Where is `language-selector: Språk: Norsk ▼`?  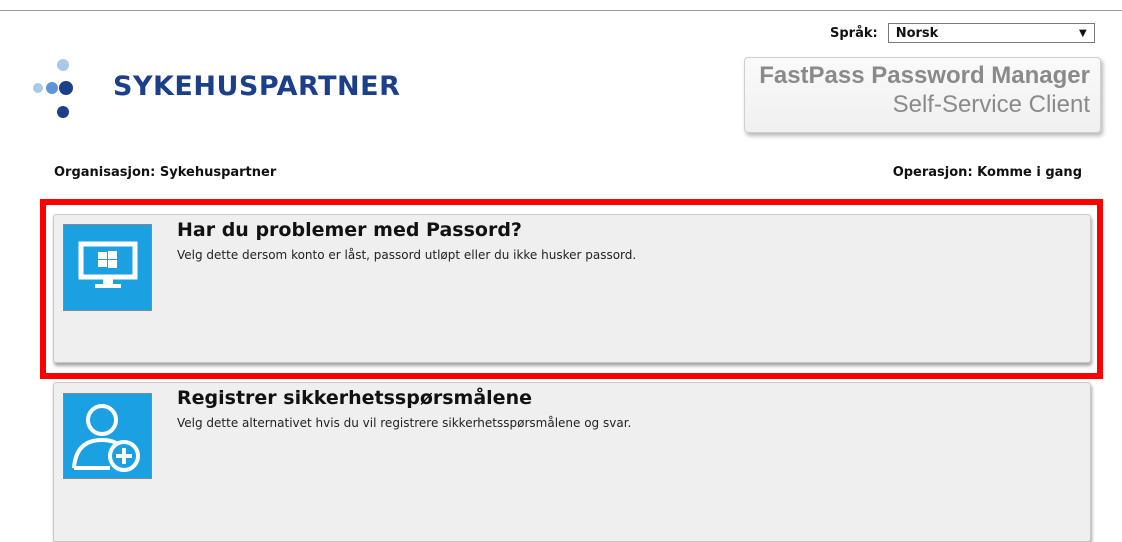
language-selector: Språk: Norsk ▼ is located at coordinates (962, 33).